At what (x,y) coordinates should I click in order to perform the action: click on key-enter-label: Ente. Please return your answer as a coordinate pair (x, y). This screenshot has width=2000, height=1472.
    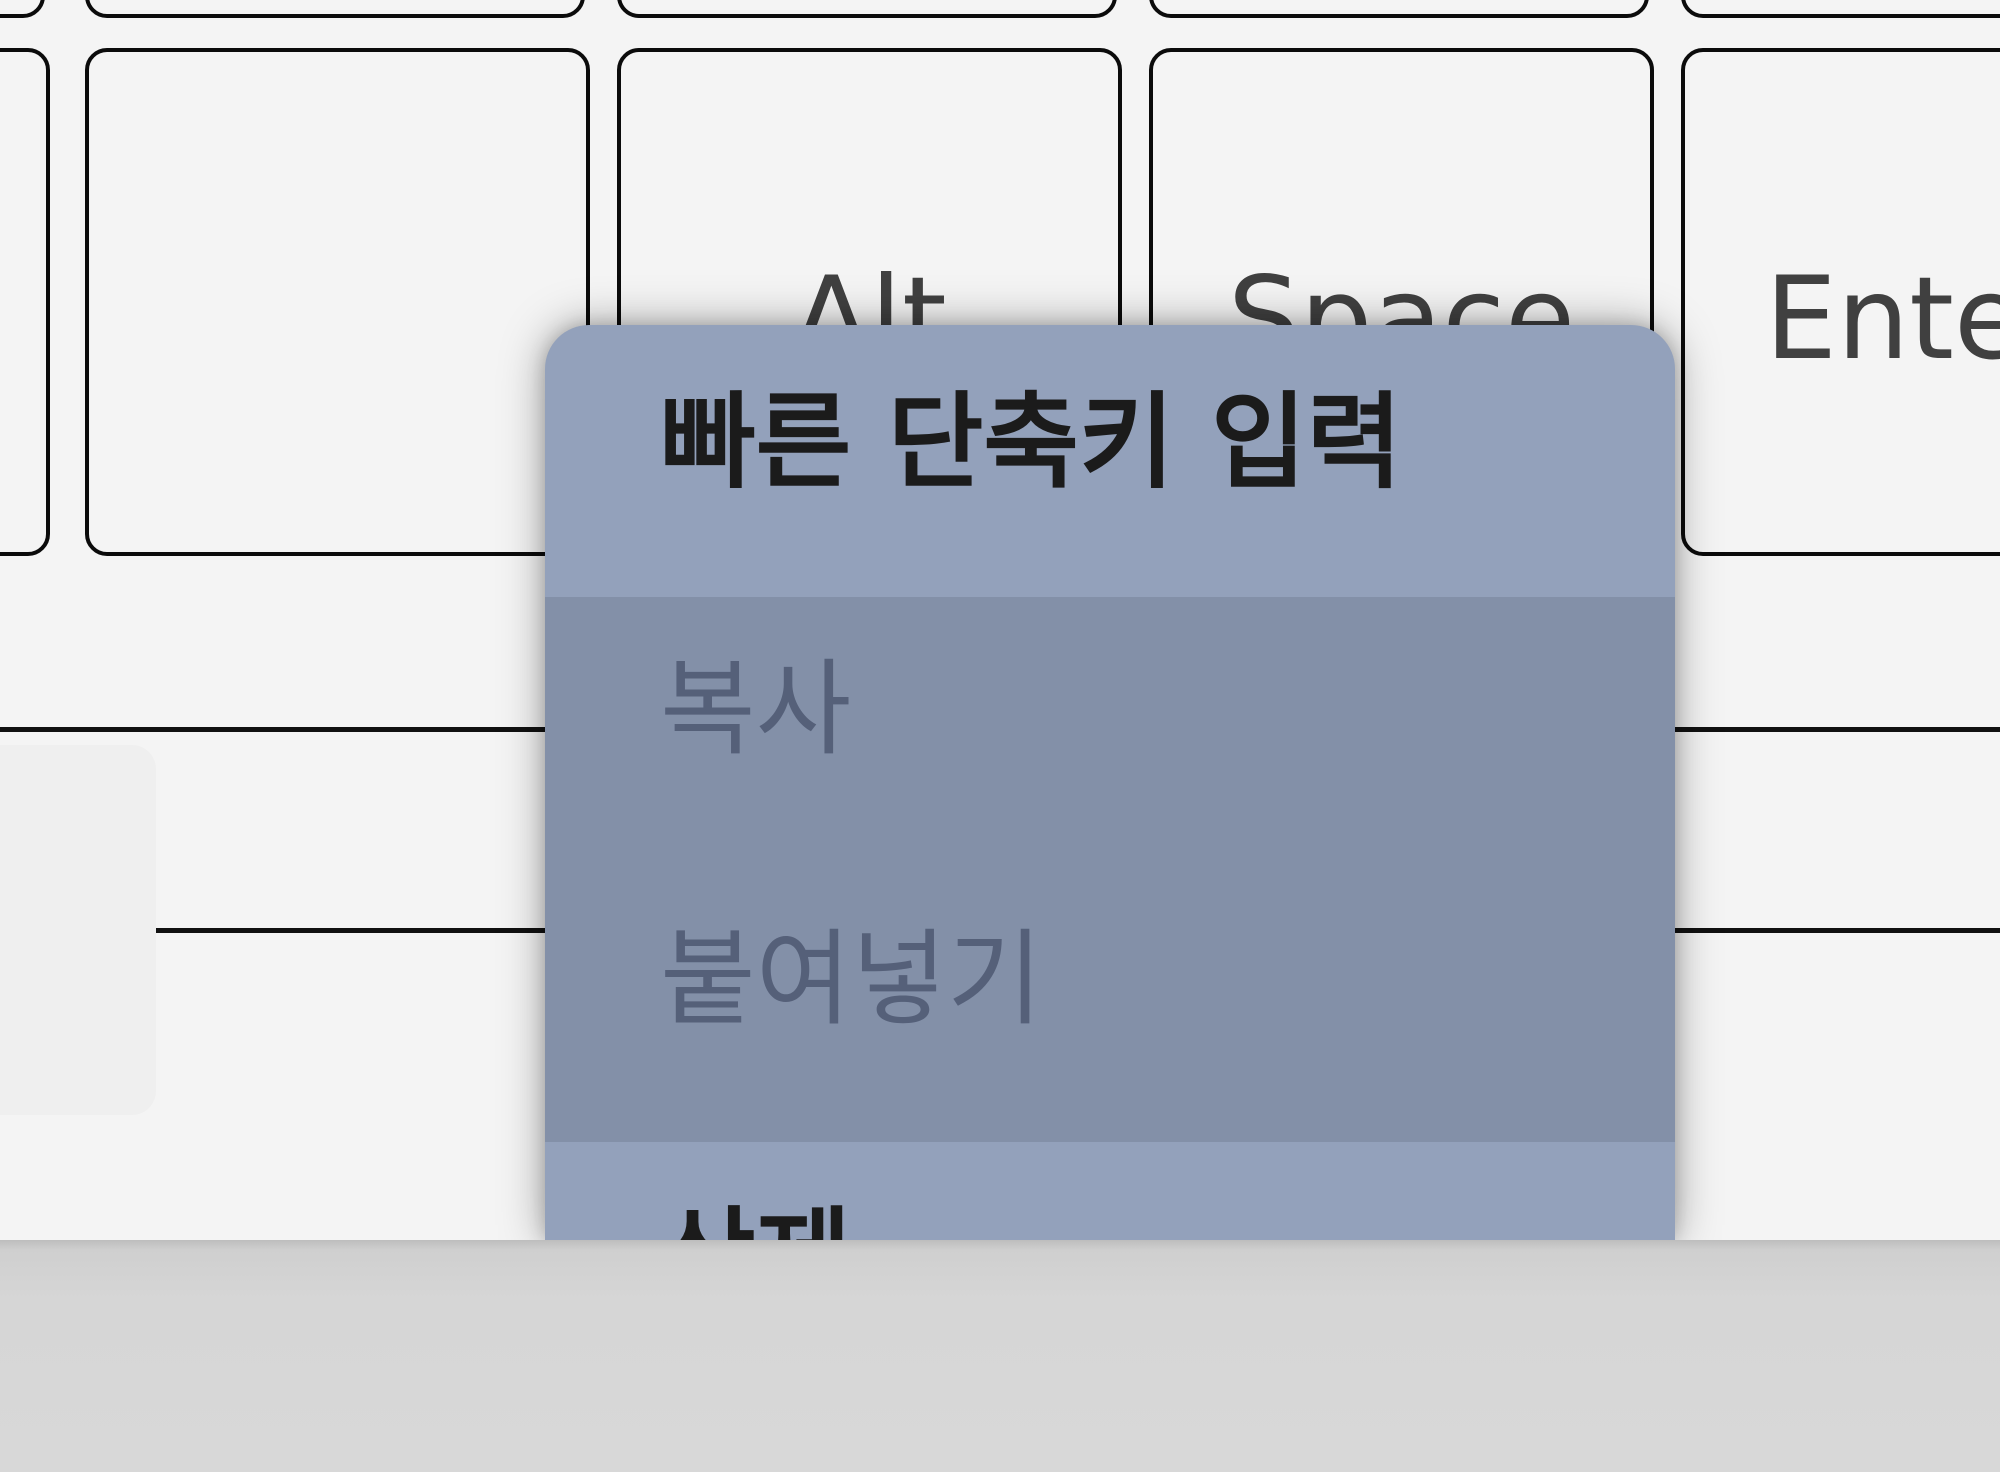
    Looking at the image, I should click on (1882, 318).